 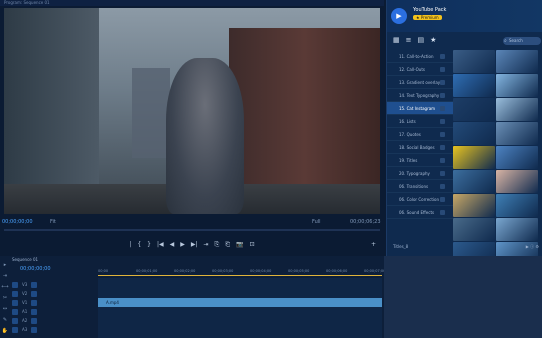 What do you see at coordinates (5, 298) in the screenshot?
I see `razor-tool-icon: ✂` at bounding box center [5, 298].